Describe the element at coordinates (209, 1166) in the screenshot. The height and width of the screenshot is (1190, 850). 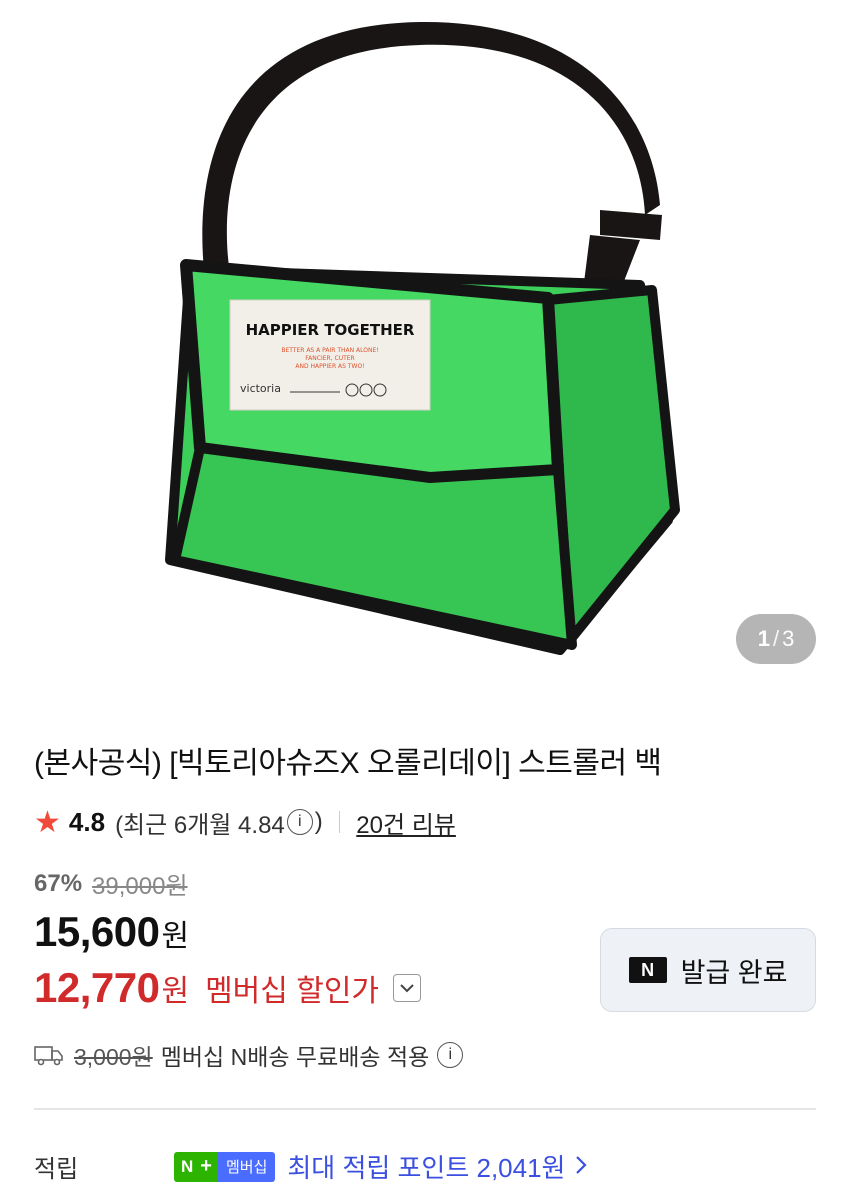
I see `badge-plus: +` at that location.